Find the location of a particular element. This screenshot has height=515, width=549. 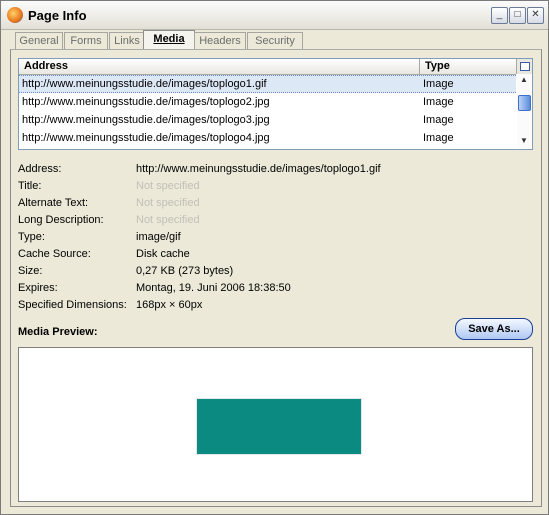

scroll-down-icon: ▼ is located at coordinates (524, 140).